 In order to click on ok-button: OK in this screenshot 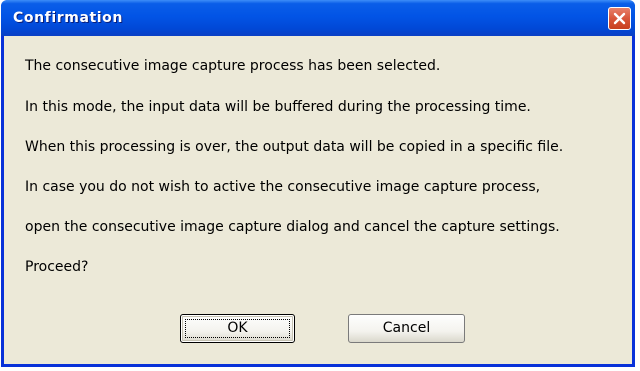, I will do `click(237, 328)`.